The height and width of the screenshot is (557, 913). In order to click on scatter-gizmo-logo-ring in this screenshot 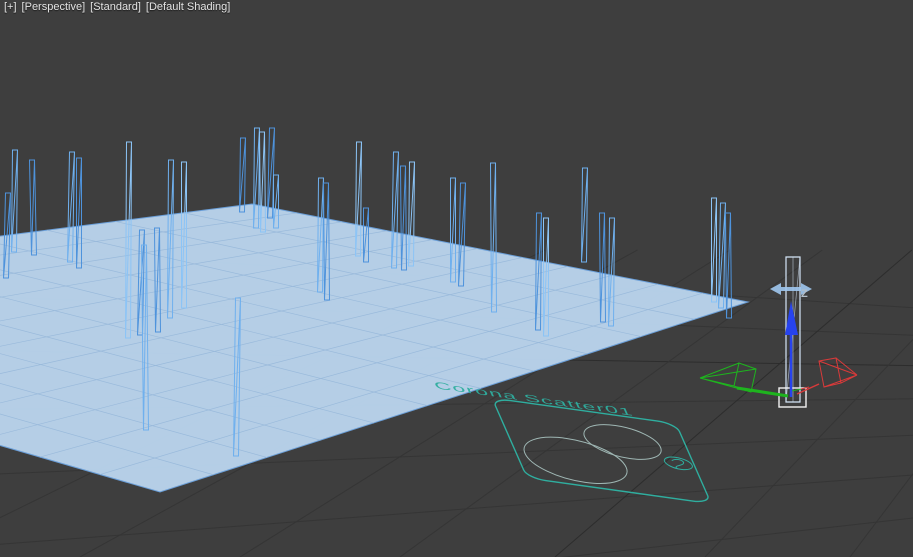, I will do `click(678, 463)`.